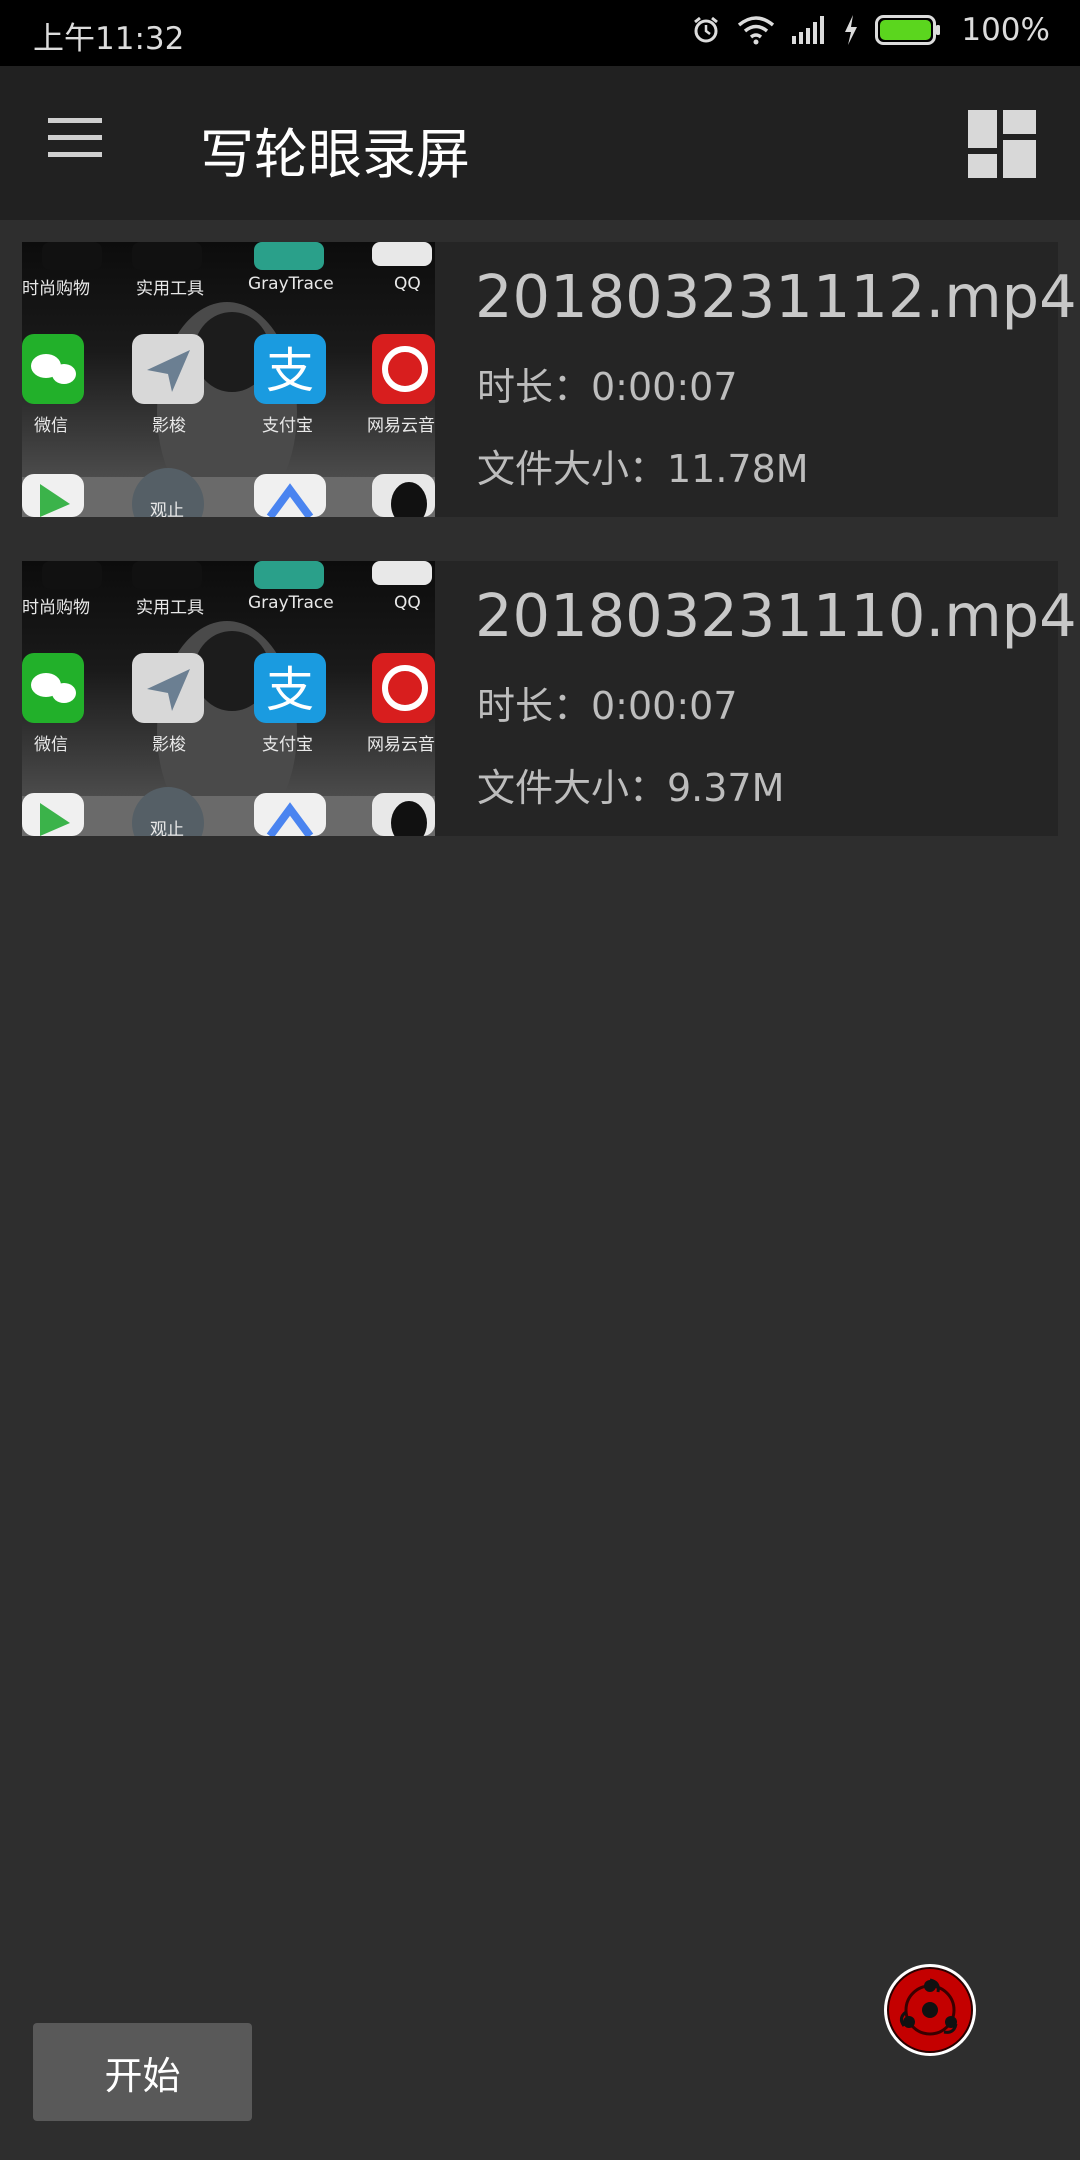 This screenshot has width=1080, height=2160. What do you see at coordinates (756, 30) in the screenshot?
I see `wifi-icon` at bounding box center [756, 30].